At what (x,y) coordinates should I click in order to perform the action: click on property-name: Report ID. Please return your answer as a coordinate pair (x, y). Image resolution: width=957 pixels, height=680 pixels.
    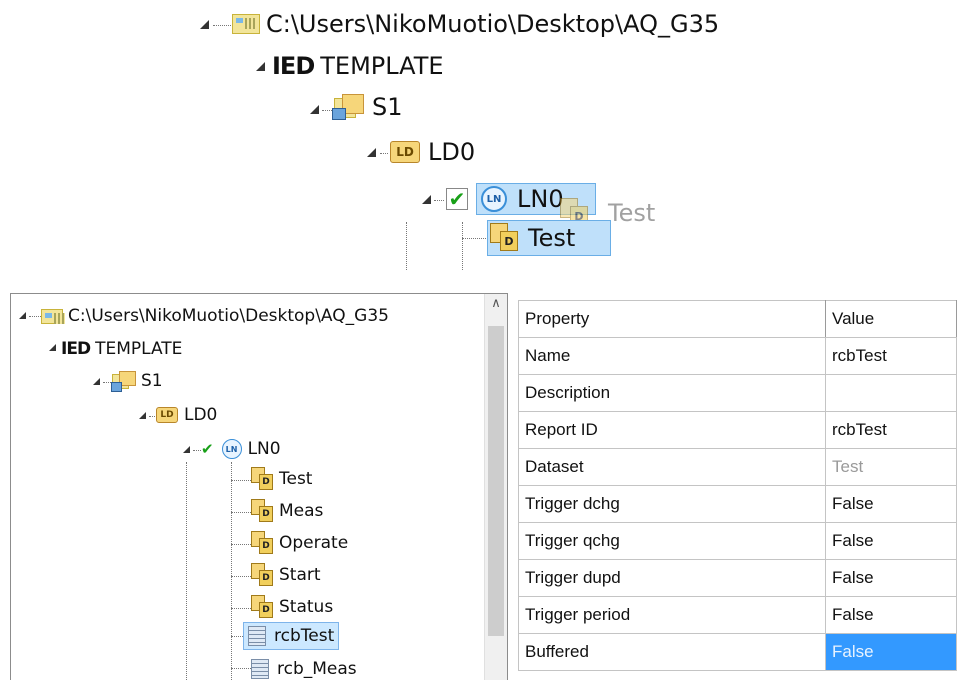
    Looking at the image, I should click on (672, 430).